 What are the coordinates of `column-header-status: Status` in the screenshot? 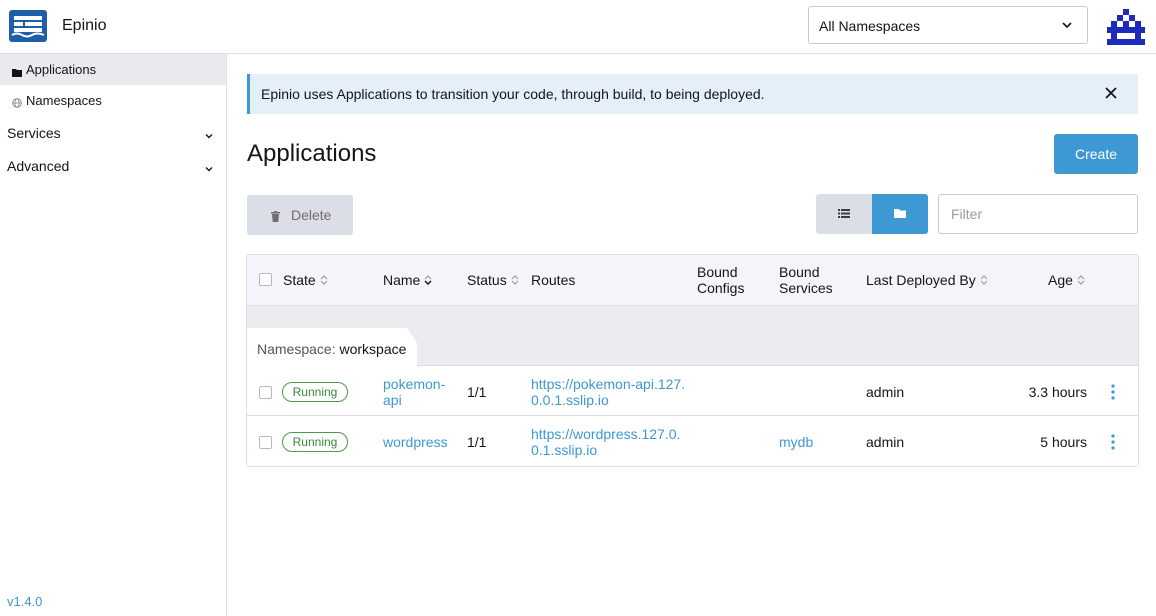 It's located at (493, 280).